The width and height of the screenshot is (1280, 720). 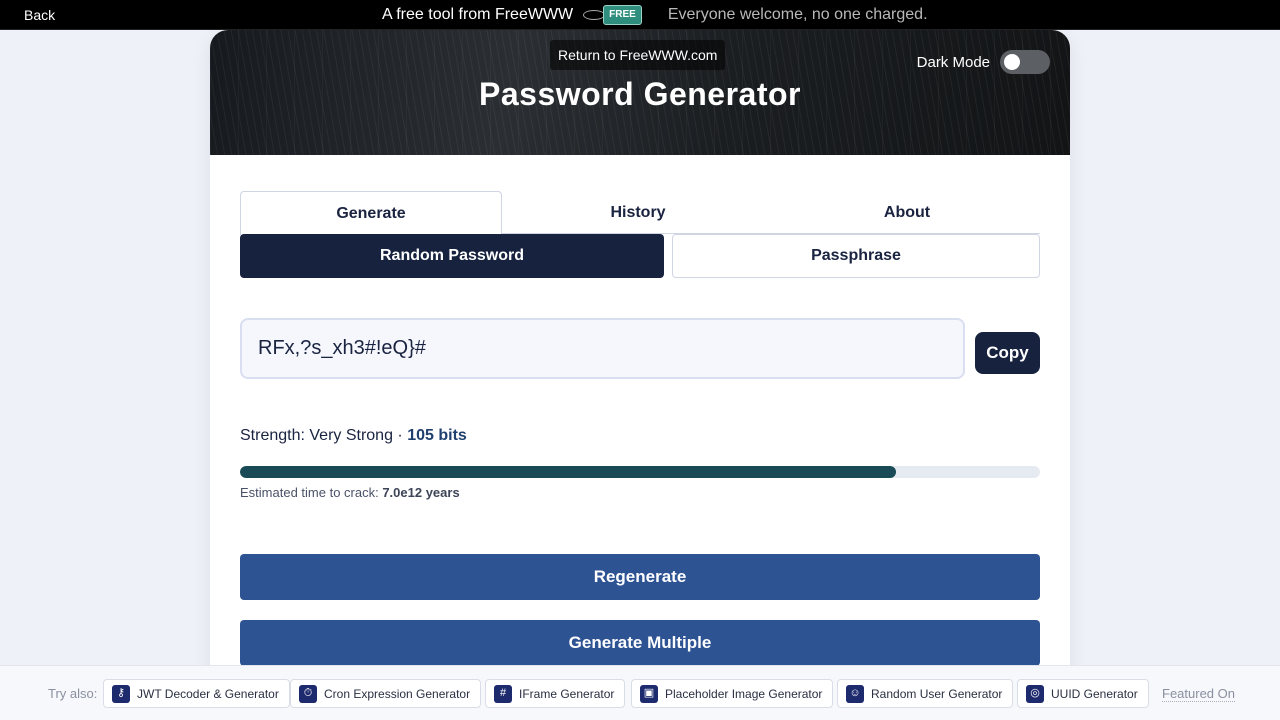 I want to click on passphrase-button: Passphrase, so click(x=856, y=256).